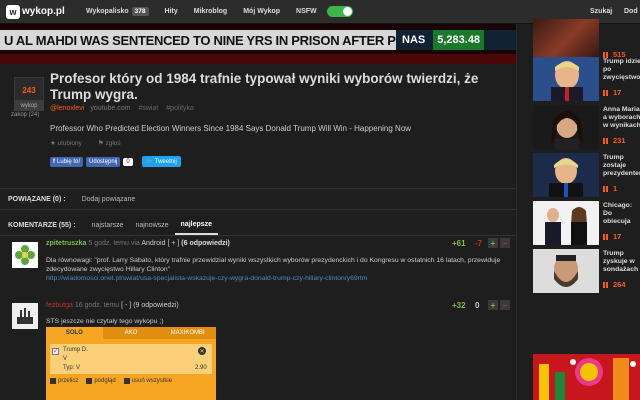 Image resolution: width=640 pixels, height=400 pixels. Describe the element at coordinates (152, 381) in the screenshot. I see `remove-all-label: usuń wszystkie` at that location.